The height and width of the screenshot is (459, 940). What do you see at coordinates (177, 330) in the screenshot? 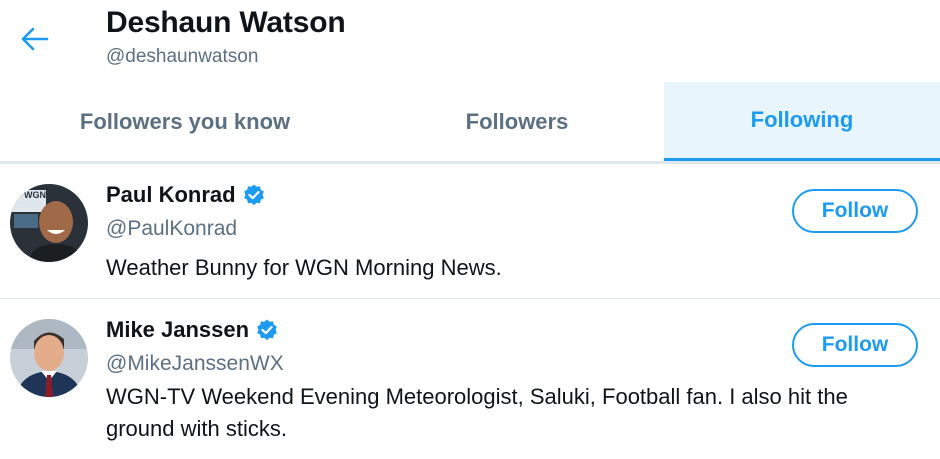
I see `user-name: Mike Janssen` at bounding box center [177, 330].